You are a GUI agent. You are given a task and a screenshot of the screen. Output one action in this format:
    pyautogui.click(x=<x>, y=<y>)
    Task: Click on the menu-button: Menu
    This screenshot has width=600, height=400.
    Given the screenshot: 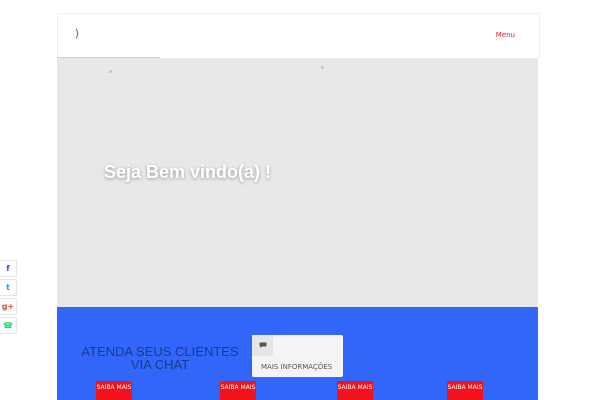 What is the action you would take?
    pyautogui.click(x=505, y=35)
    